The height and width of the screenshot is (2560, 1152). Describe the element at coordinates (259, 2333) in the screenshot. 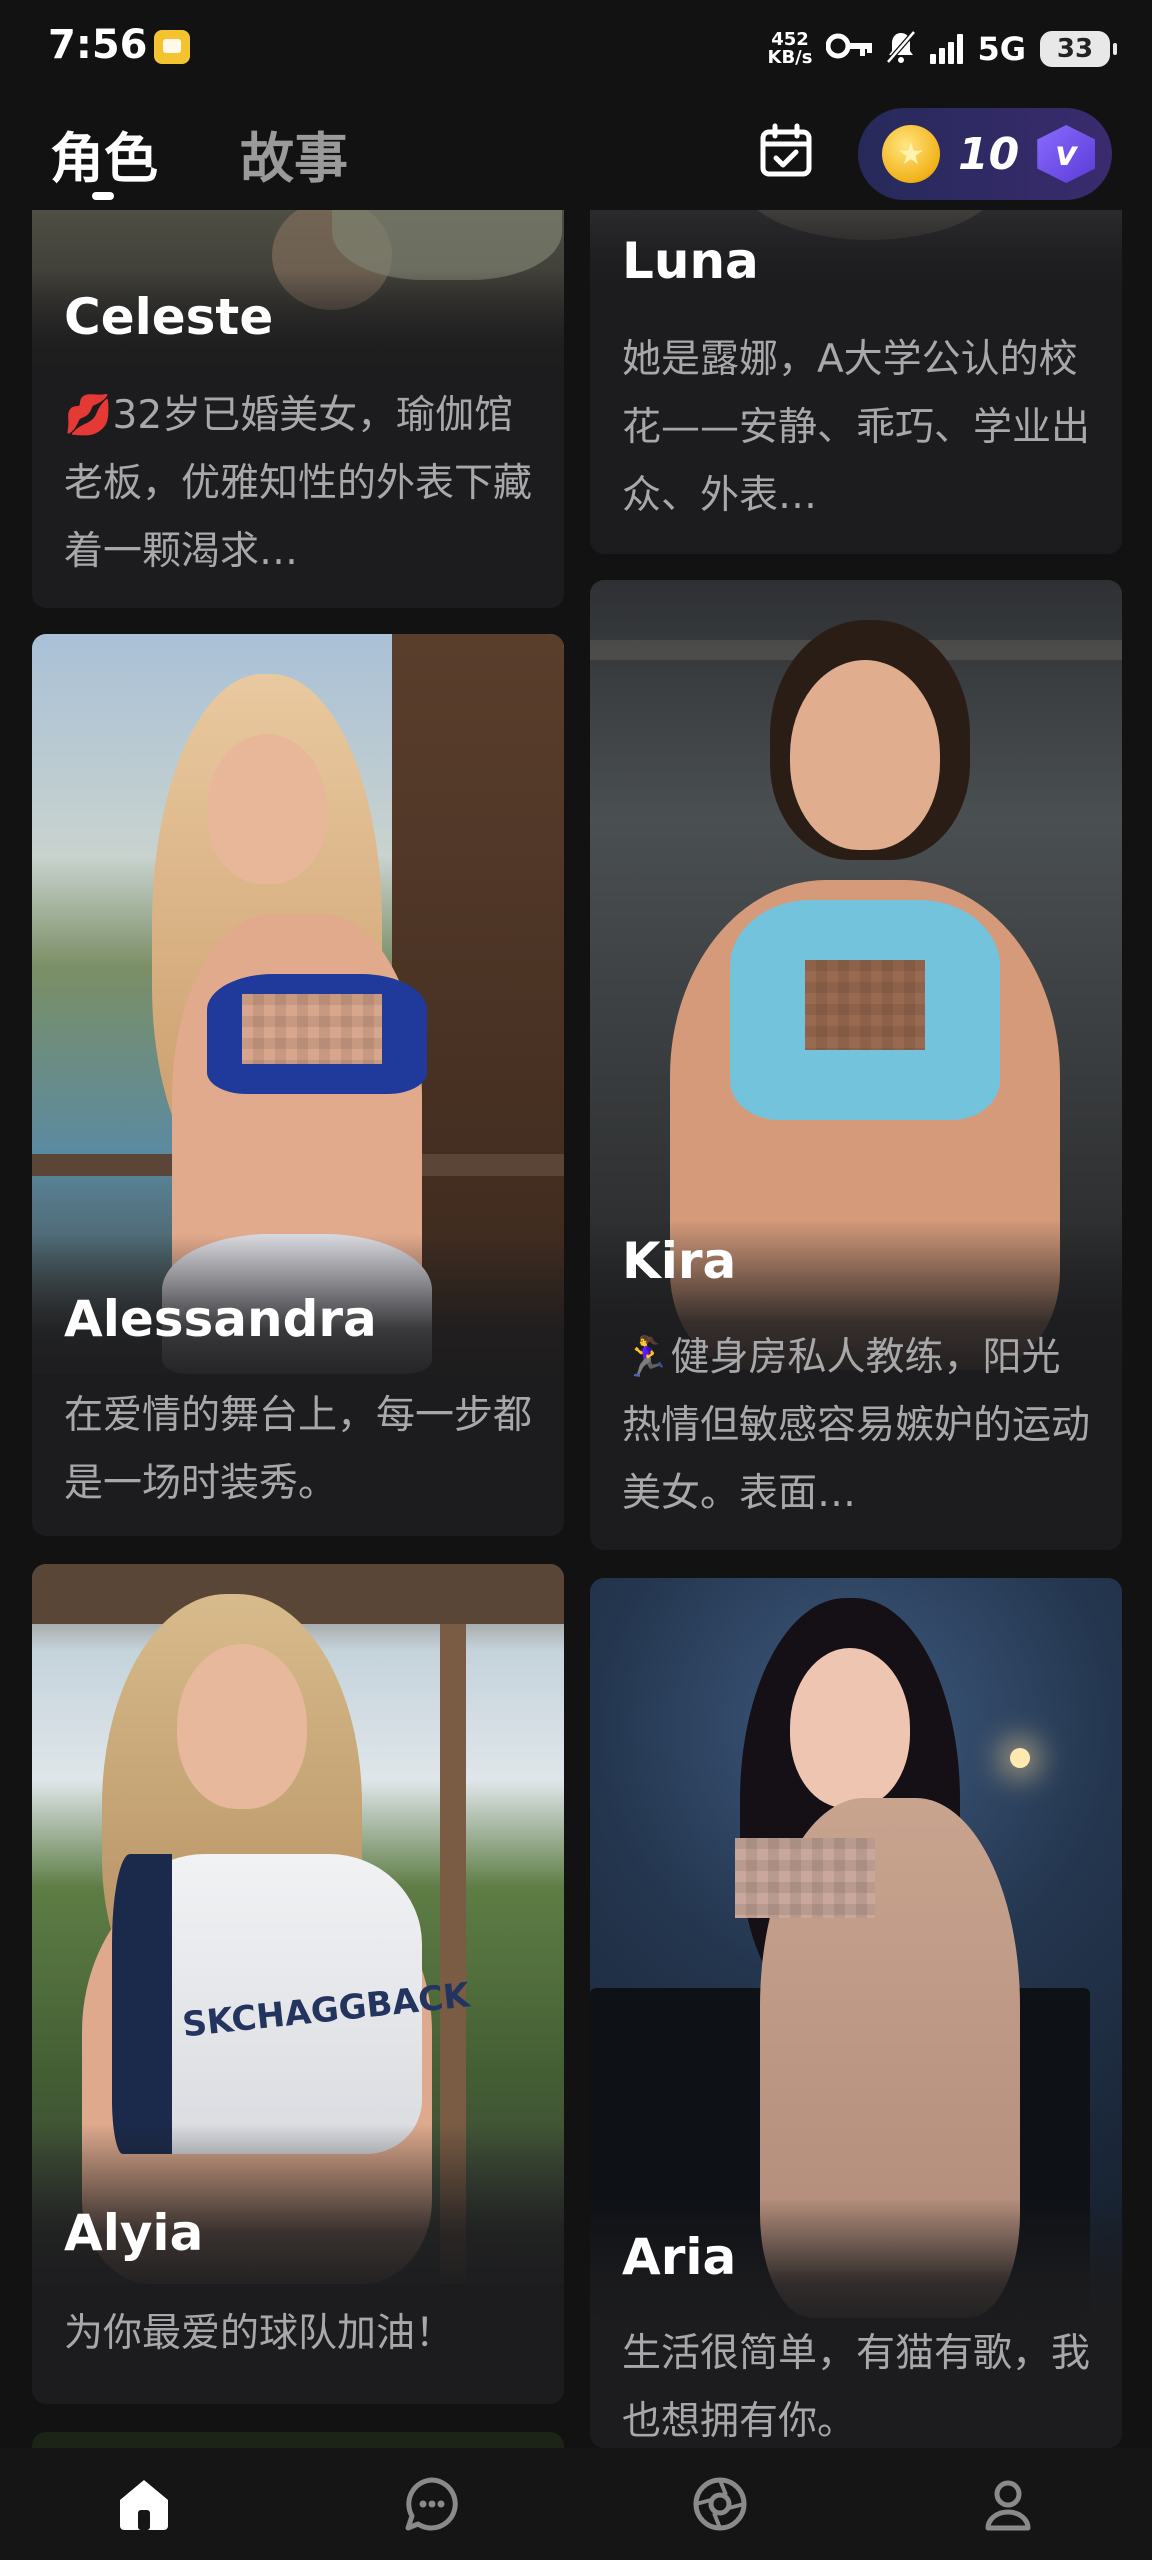

I see `character-description: 为你最爱的球队加油！` at that location.